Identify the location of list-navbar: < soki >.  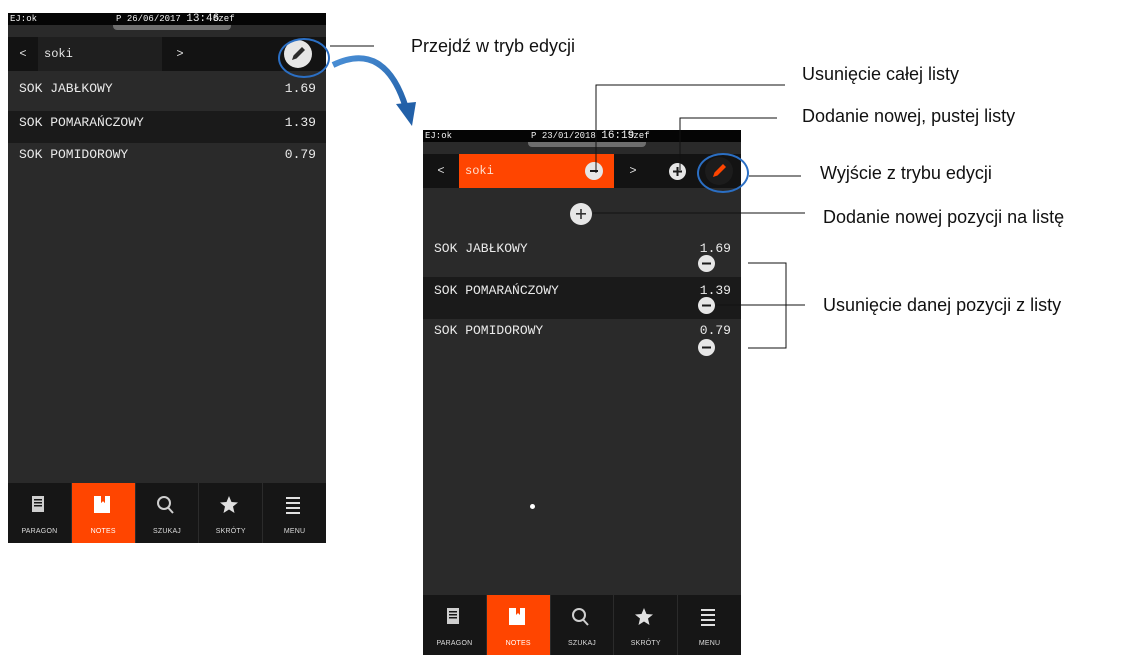
(582, 171).